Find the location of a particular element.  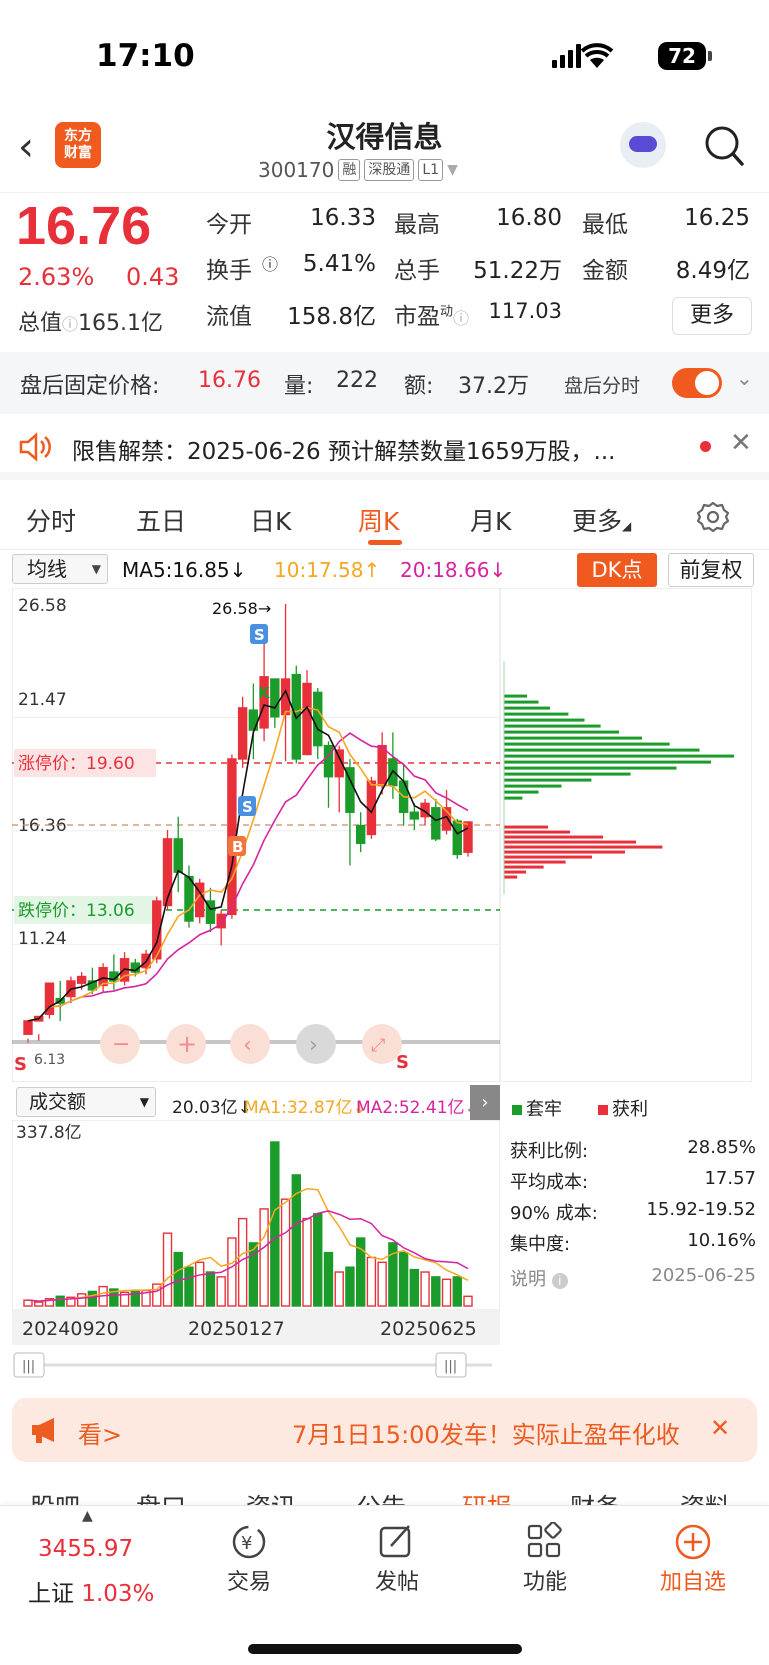

expand-right-button: › is located at coordinates (485, 1103).